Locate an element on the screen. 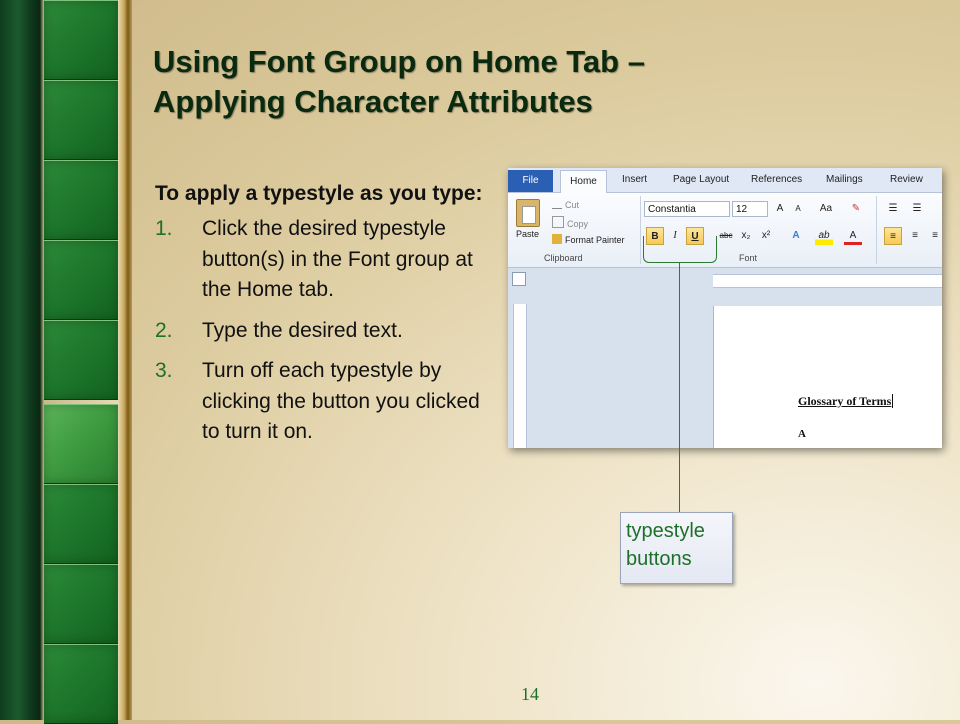 The width and height of the screenshot is (960, 724). text-cursor is located at coordinates (893, 401).